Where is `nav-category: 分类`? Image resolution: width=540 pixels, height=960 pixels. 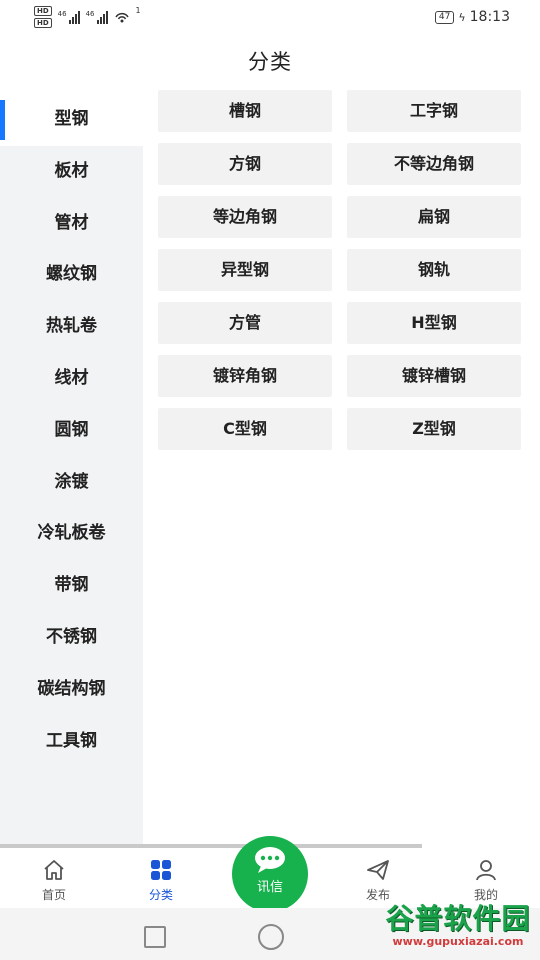
nav-category: 分类 is located at coordinates (161, 880).